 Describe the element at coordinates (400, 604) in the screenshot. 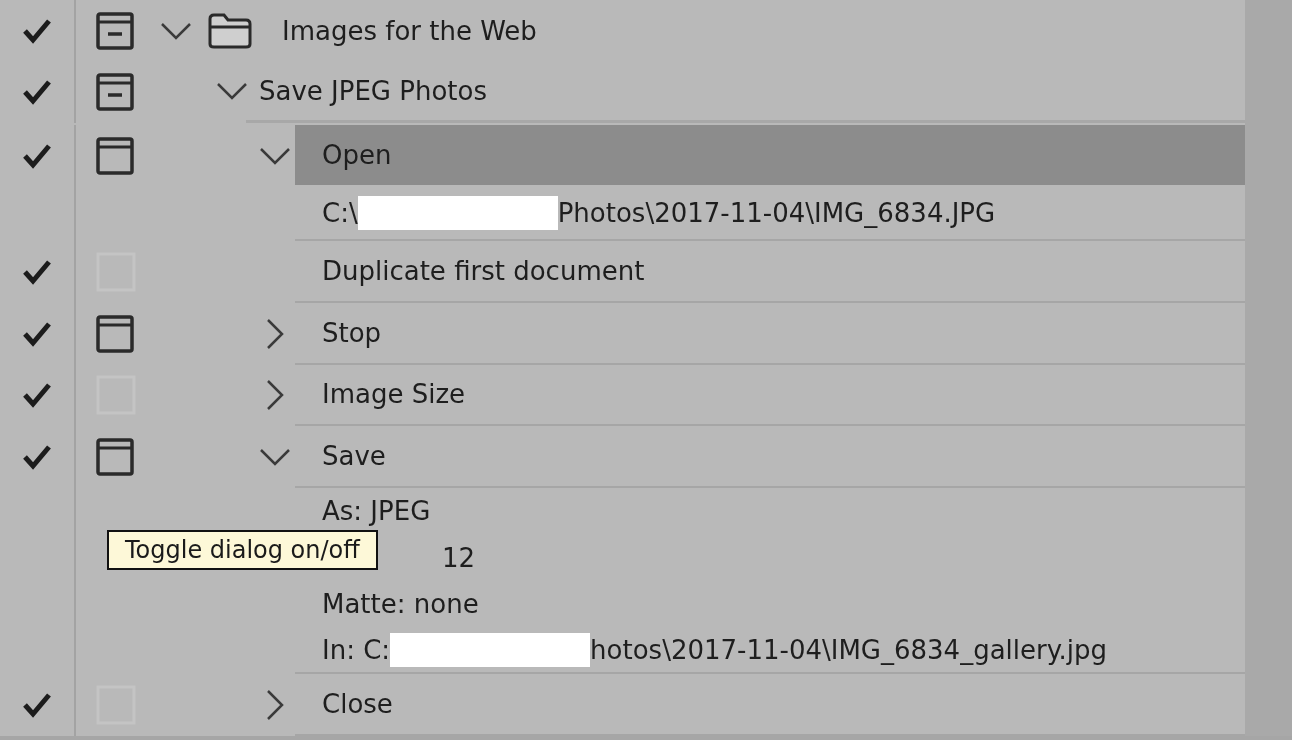

I see `step-detail-text: Matte: none` at that location.